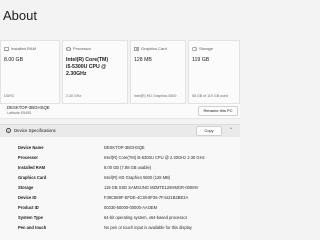  I want to click on spec-key: Processor, so click(28, 157).